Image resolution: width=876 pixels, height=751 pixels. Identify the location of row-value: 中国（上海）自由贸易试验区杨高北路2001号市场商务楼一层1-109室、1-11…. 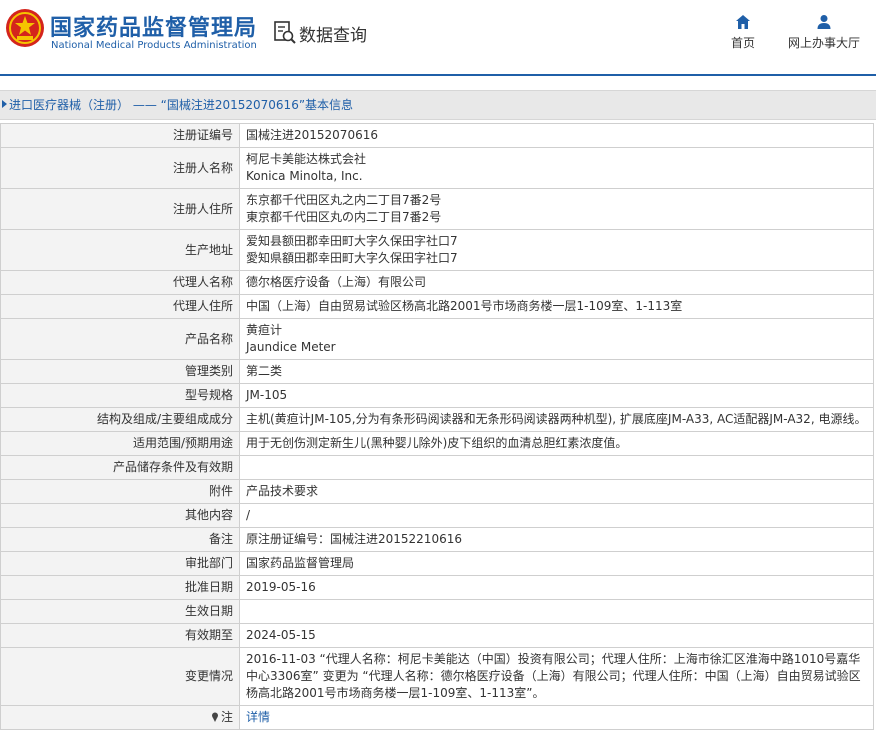
(556, 306).